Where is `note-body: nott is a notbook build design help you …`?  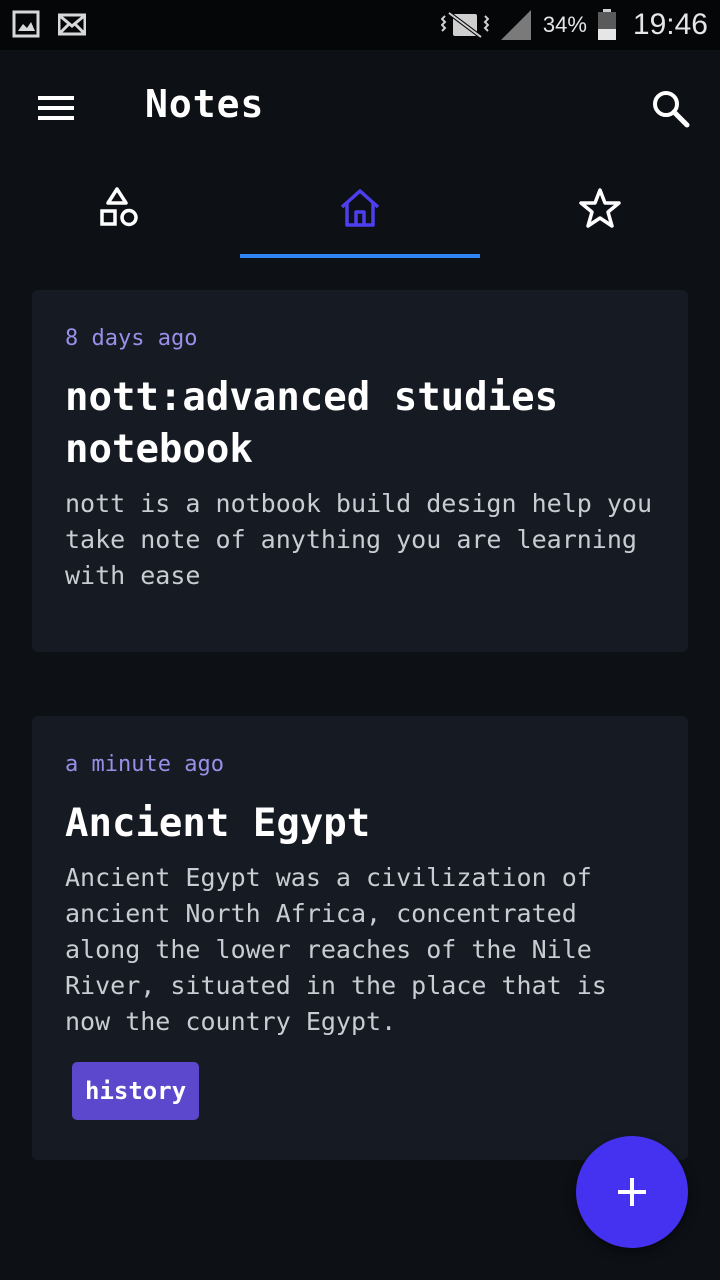 note-body: nott is a notbook build design help you … is located at coordinates (358, 539).